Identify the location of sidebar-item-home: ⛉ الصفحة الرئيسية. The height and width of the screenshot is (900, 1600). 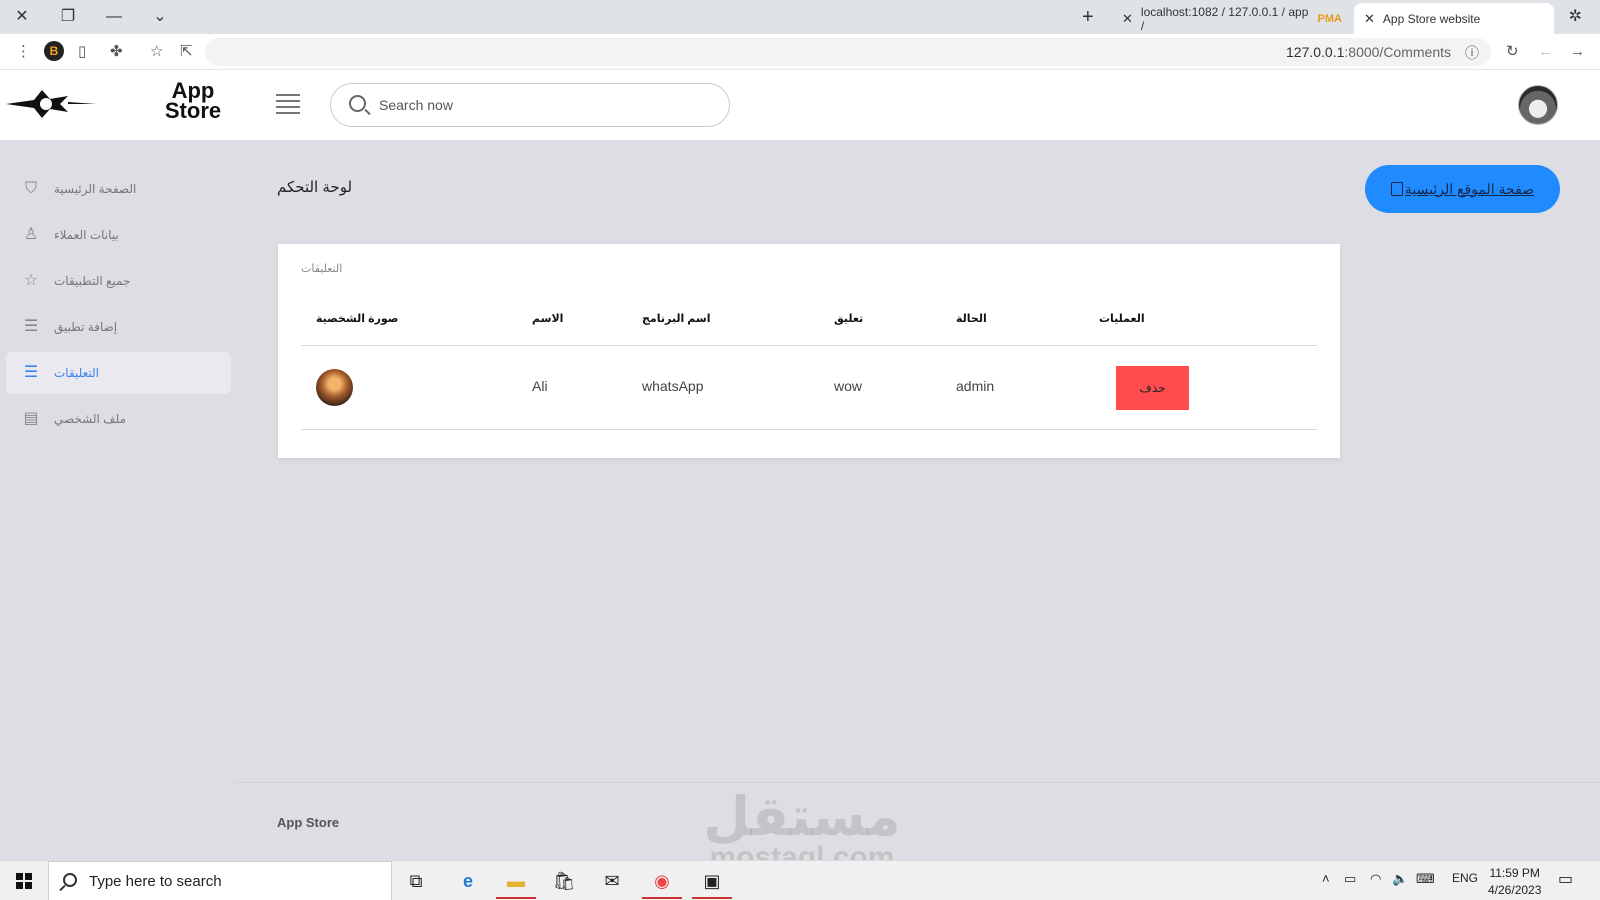
(118, 189).